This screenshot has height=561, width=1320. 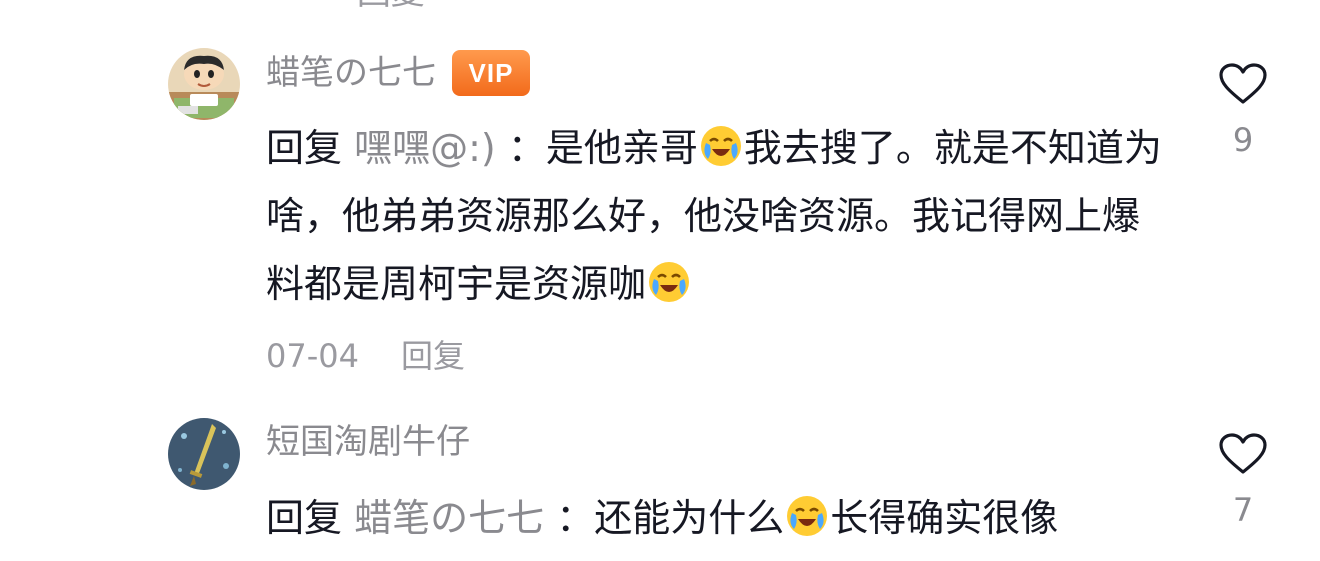 What do you see at coordinates (1243, 481) in the screenshot?
I see `like-button: 7` at bounding box center [1243, 481].